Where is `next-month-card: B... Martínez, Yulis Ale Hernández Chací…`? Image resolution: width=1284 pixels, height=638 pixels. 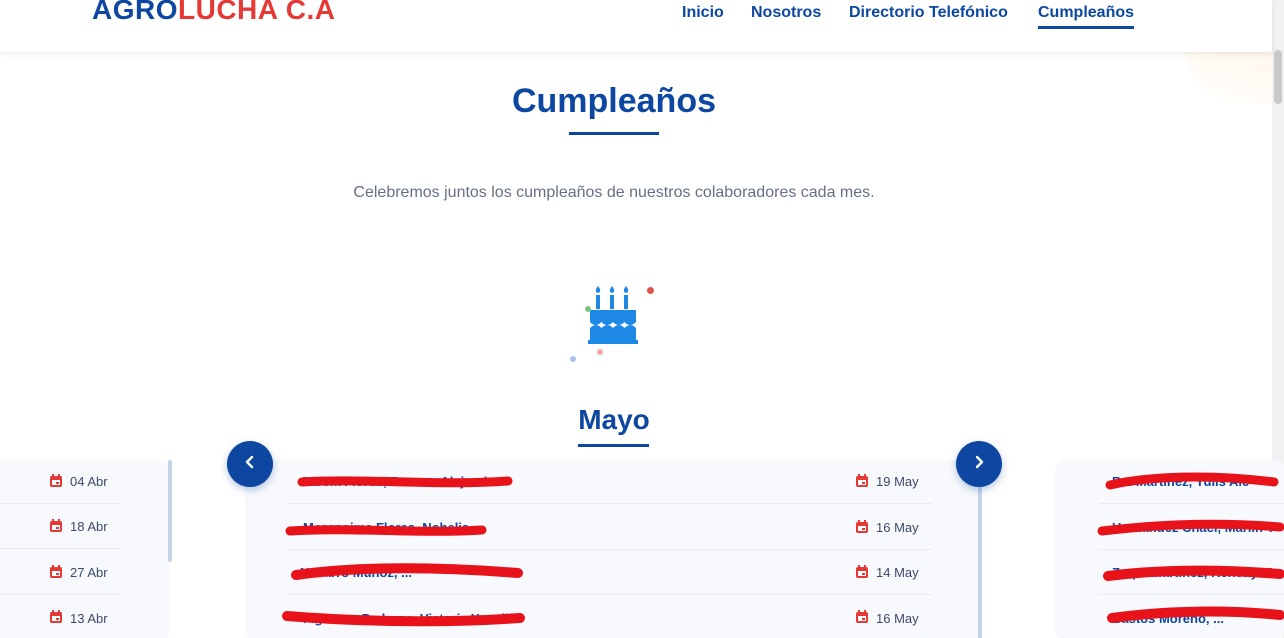 next-month-card: B... Martínez, Yulis Ale Hernández Chací… is located at coordinates (1169, 549).